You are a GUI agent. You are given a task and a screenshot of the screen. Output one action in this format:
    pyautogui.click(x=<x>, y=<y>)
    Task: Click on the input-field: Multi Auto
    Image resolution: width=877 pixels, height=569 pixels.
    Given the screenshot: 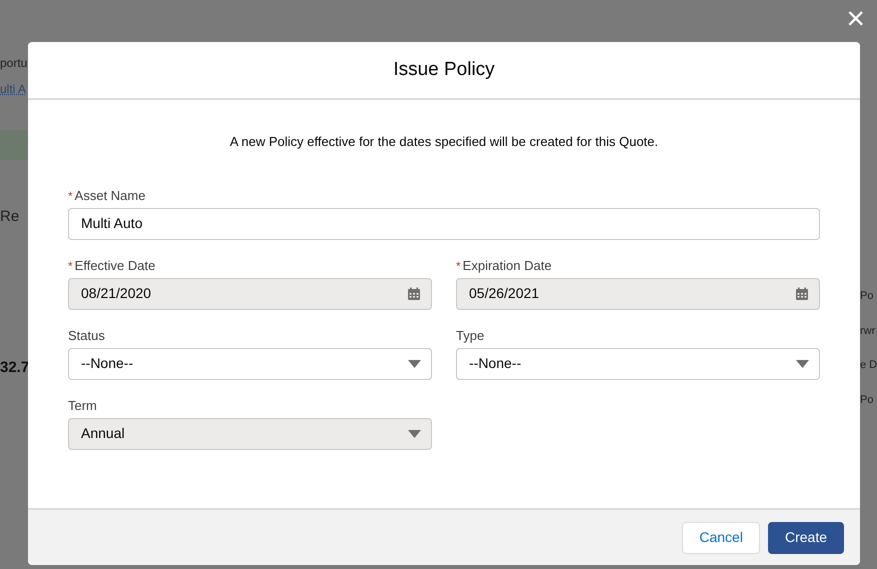 What is the action you would take?
    pyautogui.click(x=444, y=224)
    